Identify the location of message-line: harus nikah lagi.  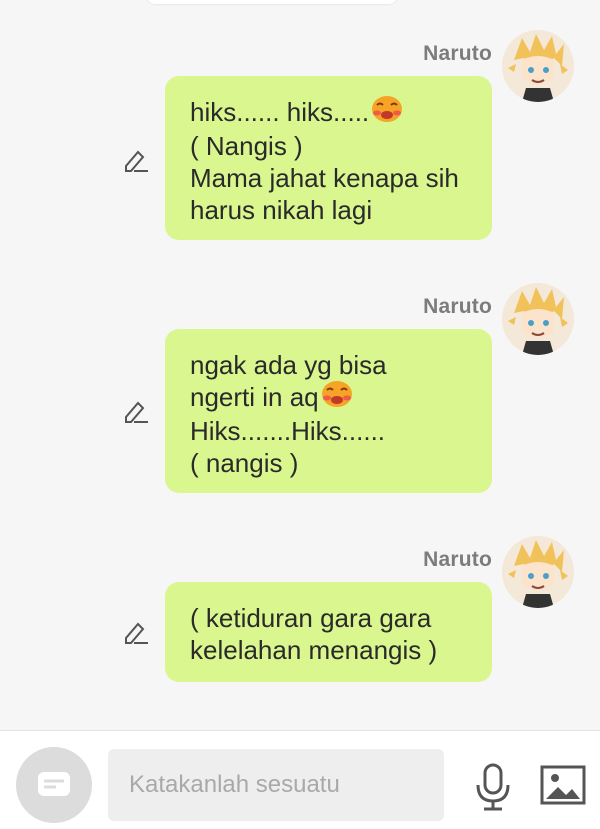
(281, 209).